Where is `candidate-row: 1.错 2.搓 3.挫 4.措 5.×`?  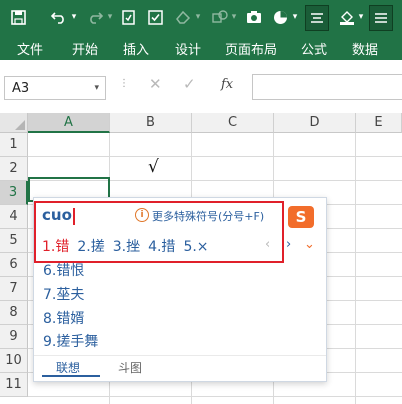
candidate-row: 1.错 2.搓 3.挫 4.措 5.× is located at coordinates (129, 246).